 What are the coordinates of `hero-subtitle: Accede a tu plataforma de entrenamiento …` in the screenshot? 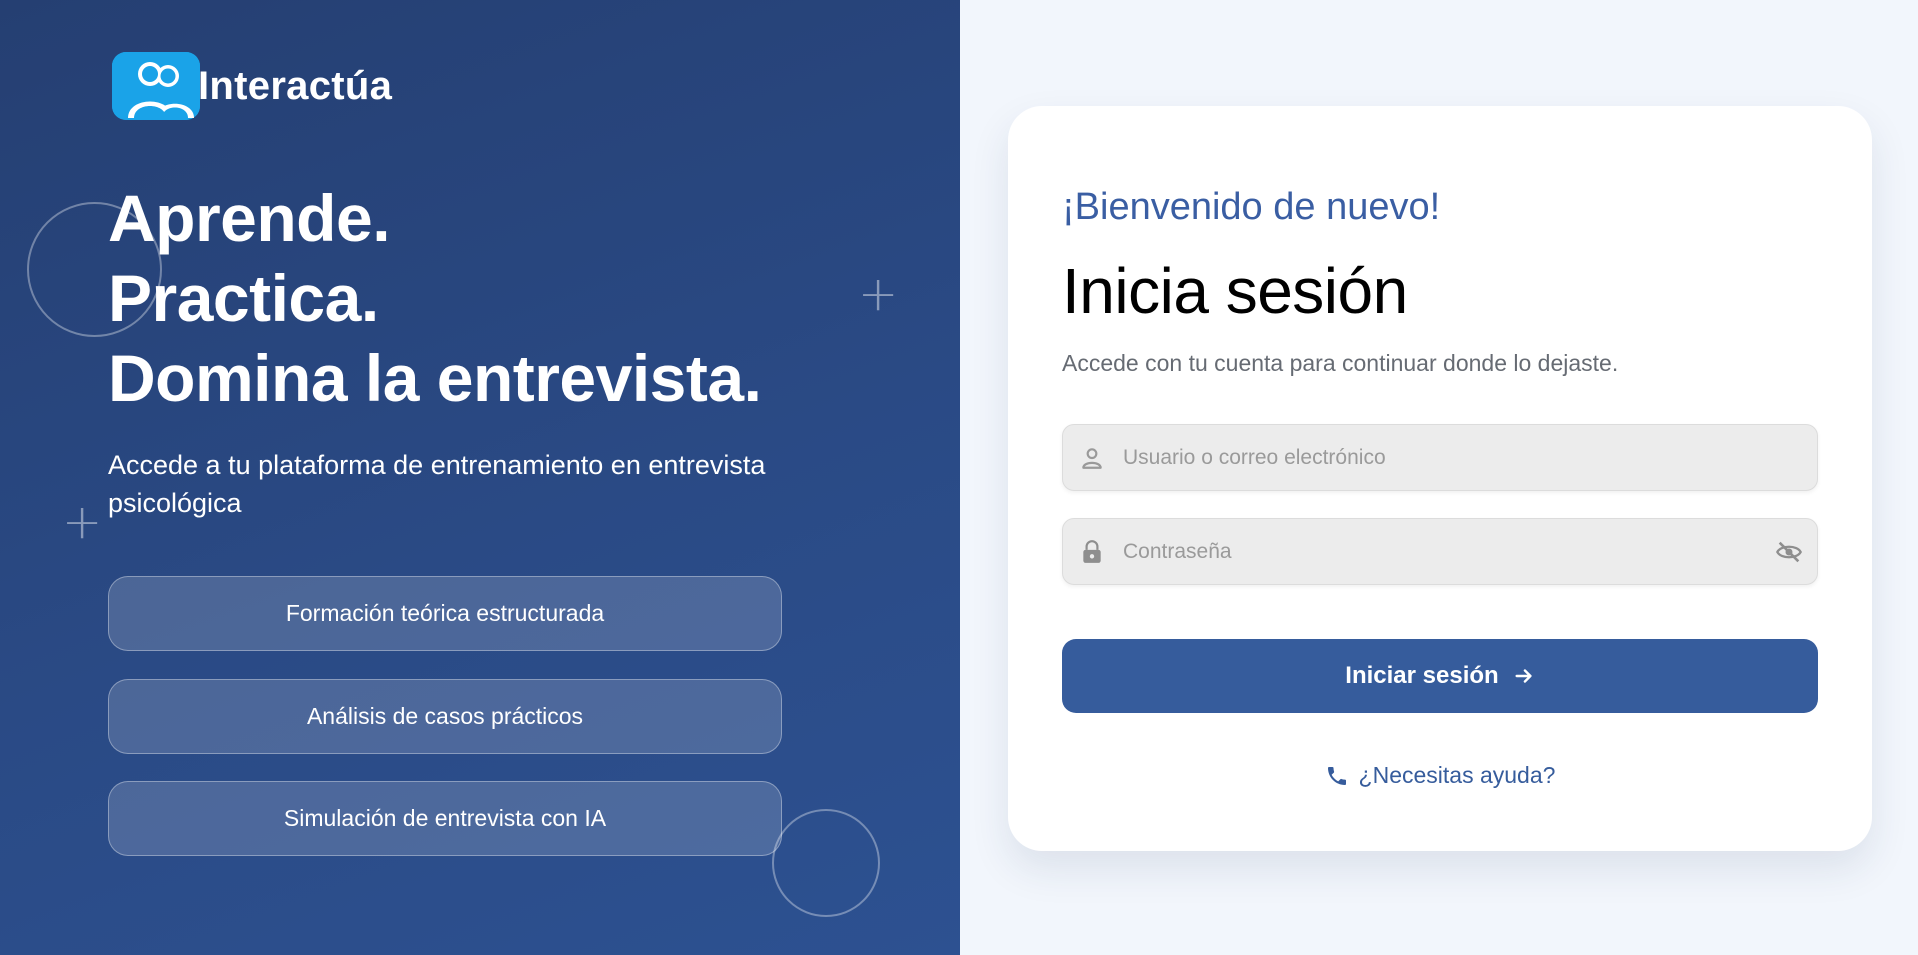 It's located at (437, 484).